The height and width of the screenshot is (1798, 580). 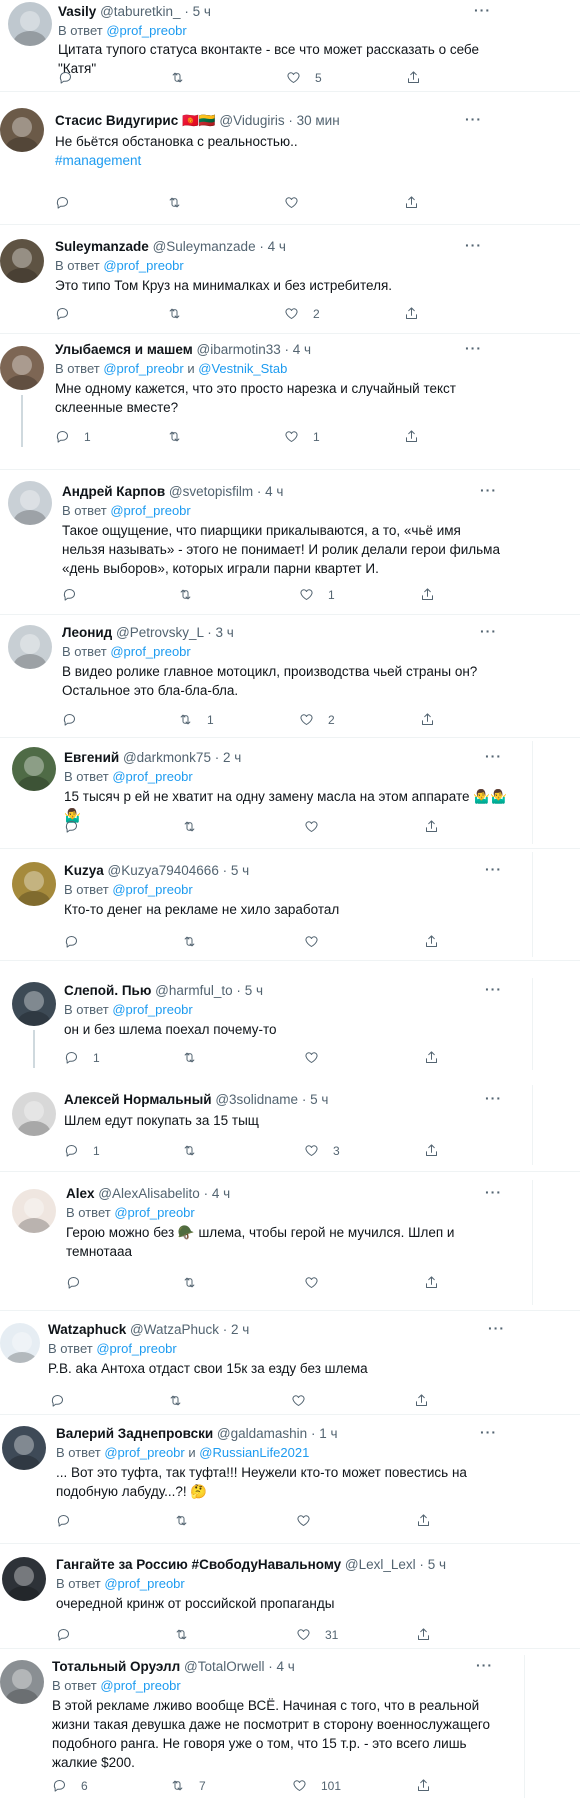 I want to click on user-handle: @ibarmotin33, so click(x=238, y=349).